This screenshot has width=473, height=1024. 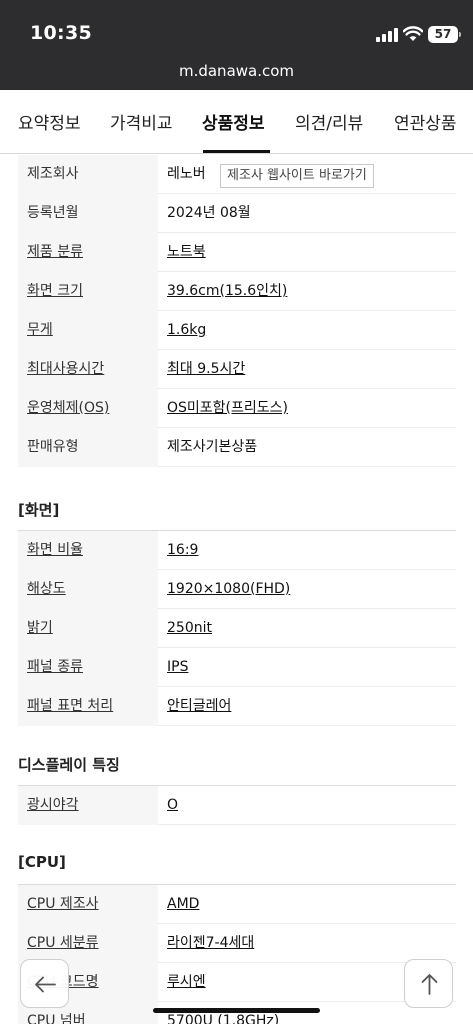 What do you see at coordinates (237, 628) in the screenshot?
I see `spec-row-brightness: 밝기 250nit` at bounding box center [237, 628].